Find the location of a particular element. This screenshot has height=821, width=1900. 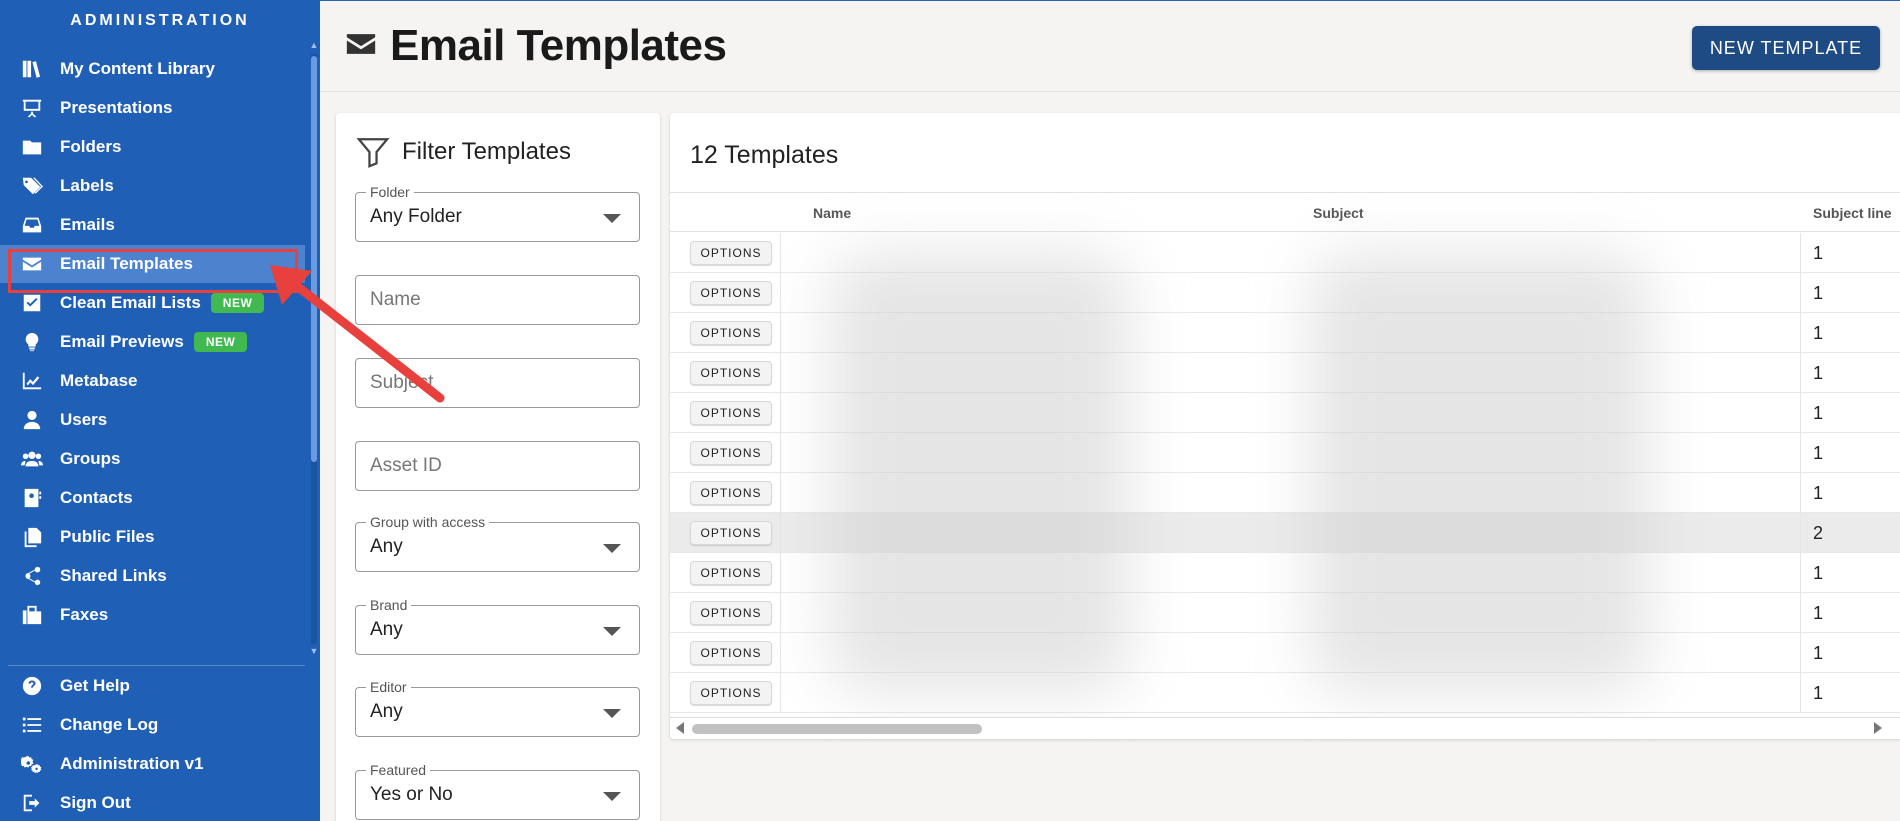

main-header: Email Templates NEW TEMPLATE is located at coordinates (1110, 46).